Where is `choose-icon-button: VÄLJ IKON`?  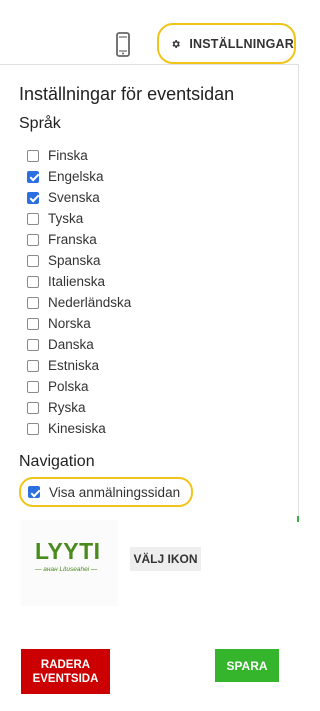 choose-icon-button: VÄLJ IKON is located at coordinates (165, 559).